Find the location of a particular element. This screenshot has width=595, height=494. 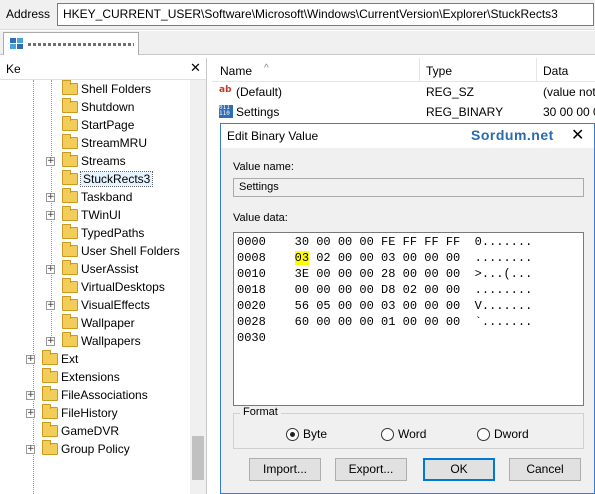

hex-bytes: 56 05 00 00 03 00 00 00 is located at coordinates (377, 306).